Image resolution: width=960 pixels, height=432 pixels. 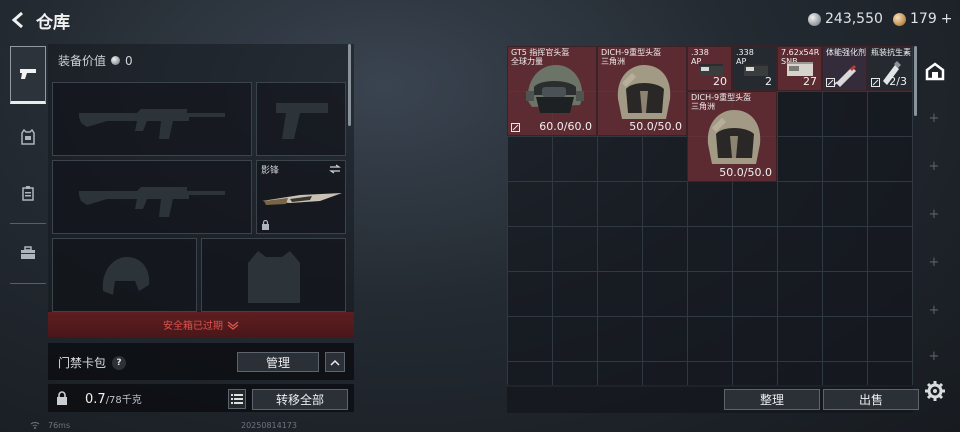 I want to click on primary-weapon-slot, so click(x=152, y=119).